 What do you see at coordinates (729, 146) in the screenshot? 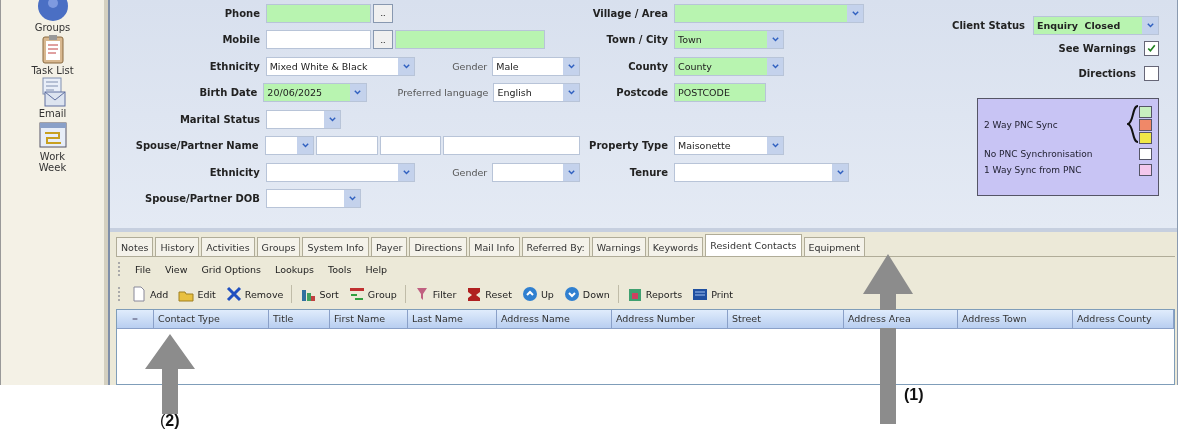
I see `dropdown-field: Maisonette` at bounding box center [729, 146].